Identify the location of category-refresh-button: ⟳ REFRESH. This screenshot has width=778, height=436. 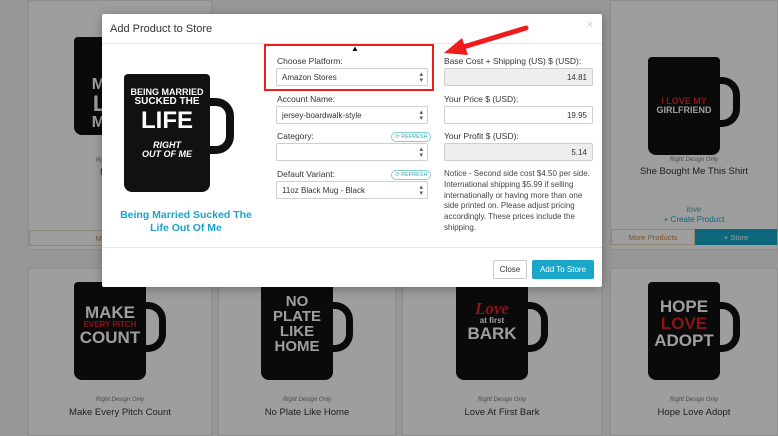
(411, 137).